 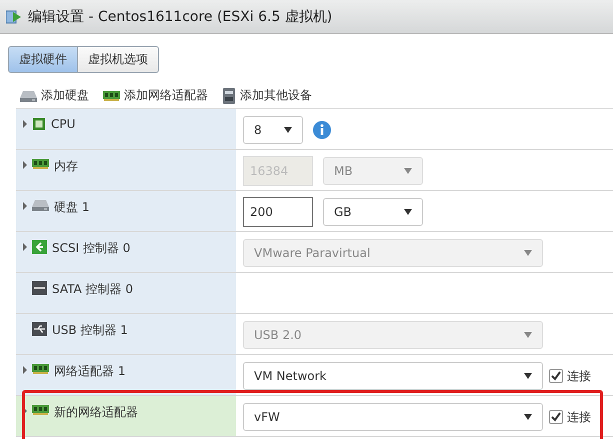 I want to click on dropdown: GB, so click(x=373, y=212).